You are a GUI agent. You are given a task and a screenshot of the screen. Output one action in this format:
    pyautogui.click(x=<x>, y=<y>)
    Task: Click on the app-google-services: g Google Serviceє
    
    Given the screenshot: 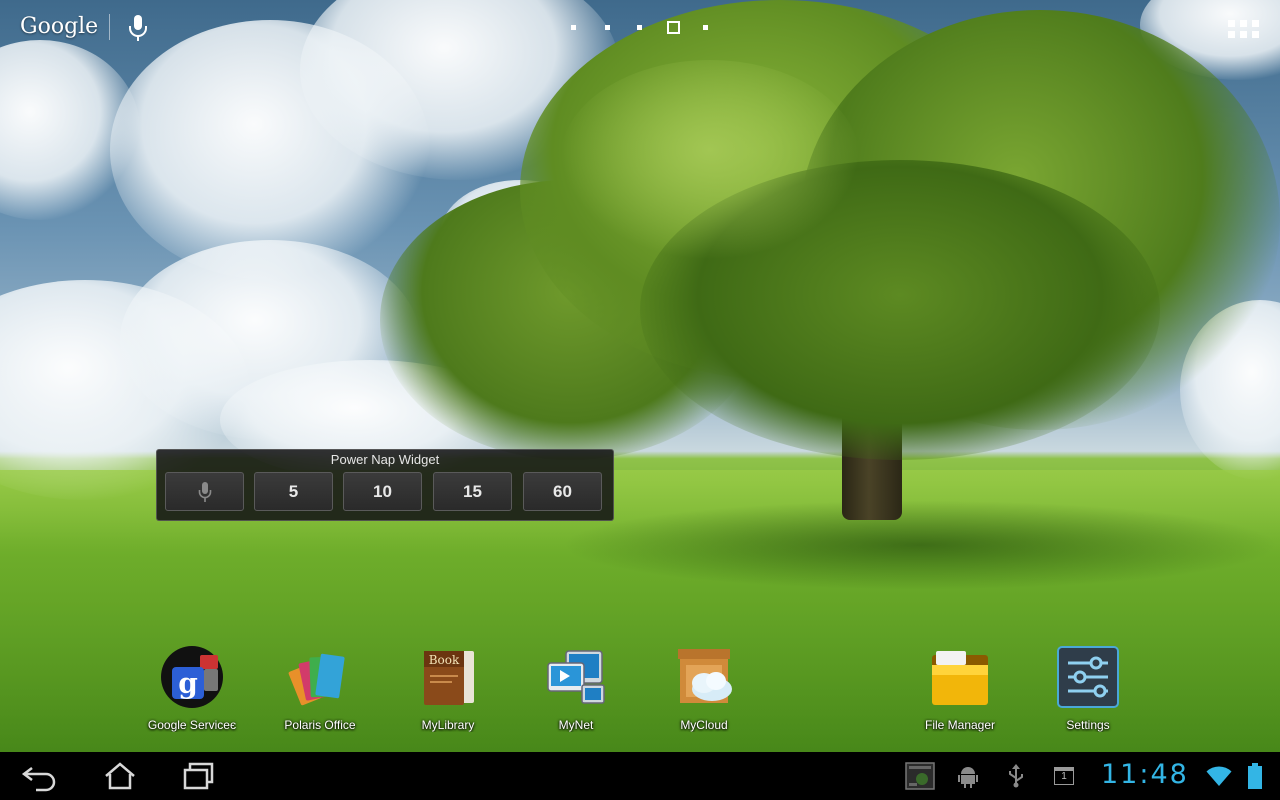 What is the action you would take?
    pyautogui.click(x=192, y=691)
    